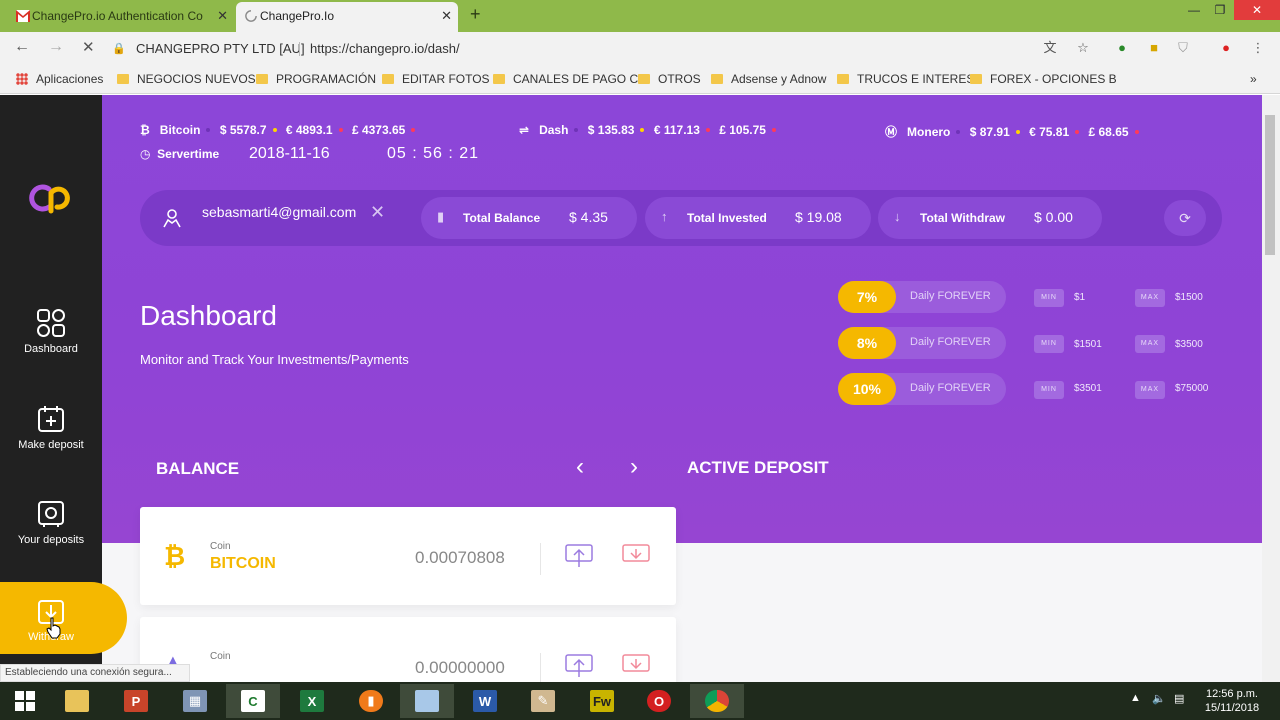 The image size is (1280, 720). I want to click on page-title: Dashboard, so click(208, 315).